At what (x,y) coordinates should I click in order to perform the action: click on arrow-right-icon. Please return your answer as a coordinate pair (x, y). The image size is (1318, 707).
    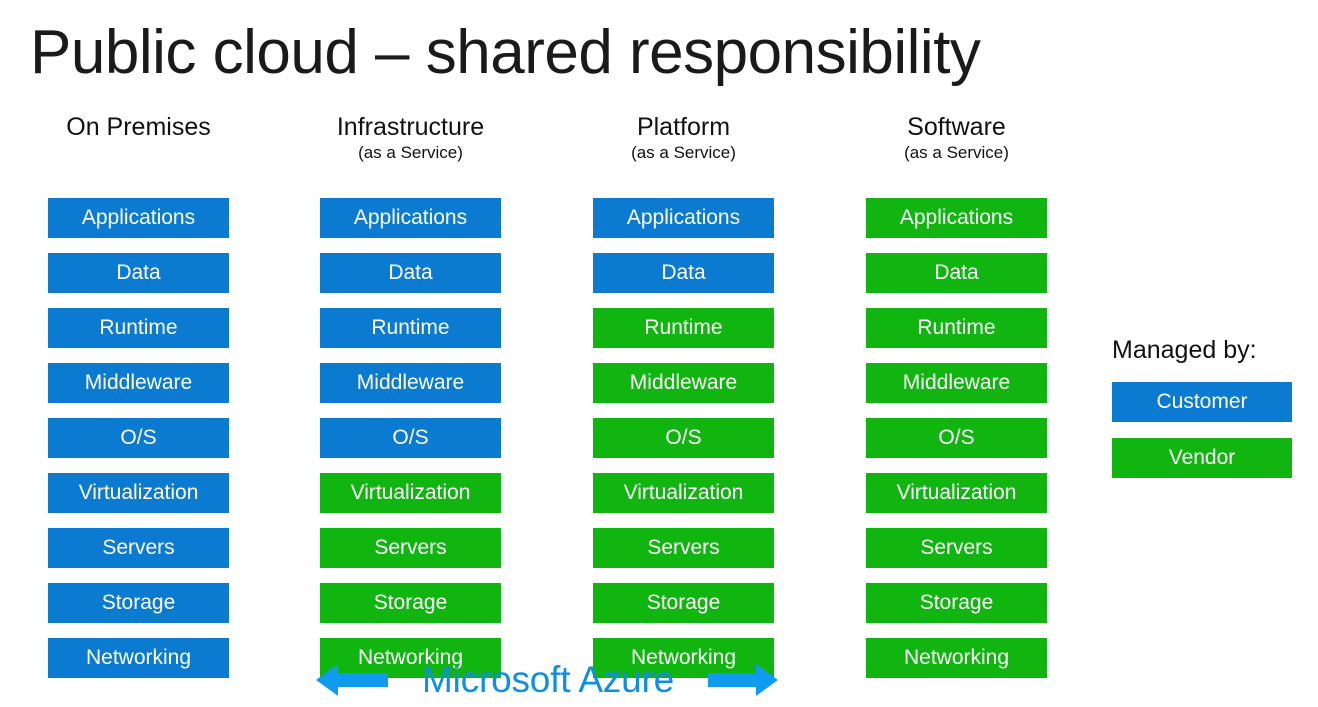
    Looking at the image, I should click on (742, 680).